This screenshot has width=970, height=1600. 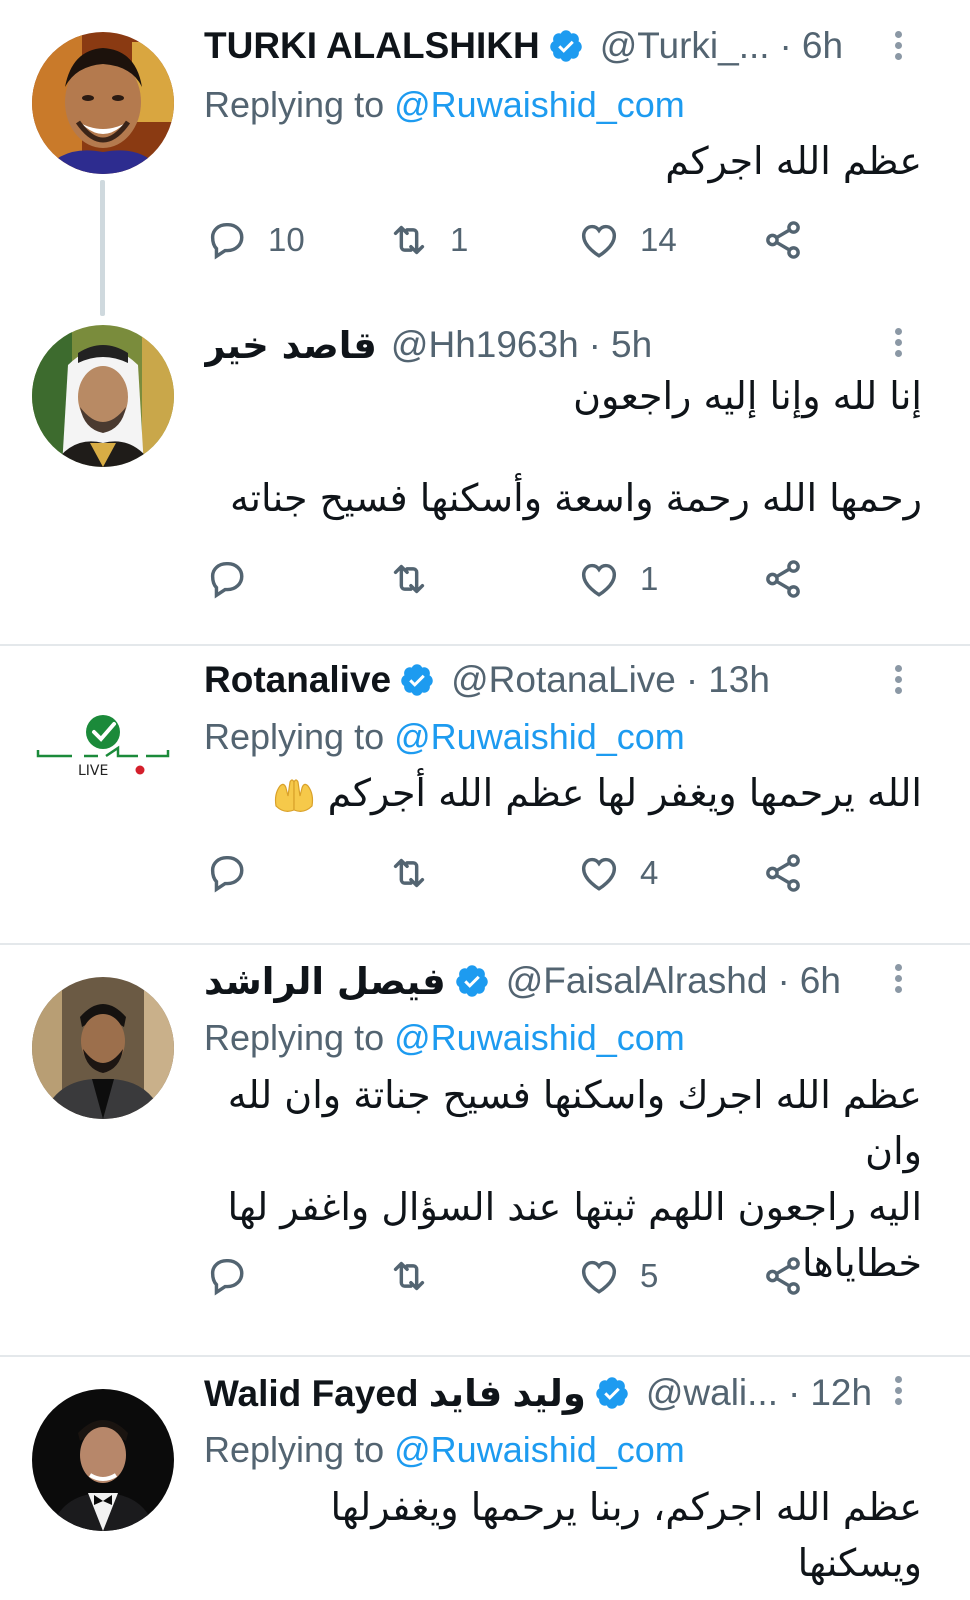 What do you see at coordinates (514, 873) in the screenshot?
I see `tweet-actions: 4` at bounding box center [514, 873].